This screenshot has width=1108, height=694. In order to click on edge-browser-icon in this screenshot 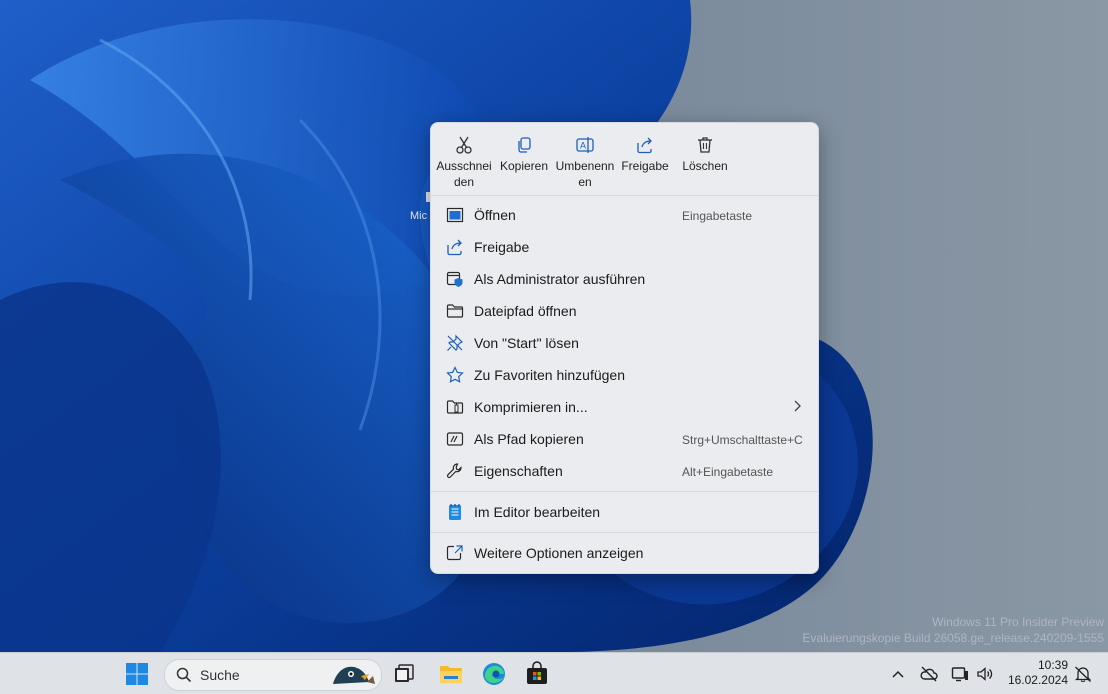, I will do `click(494, 674)`.